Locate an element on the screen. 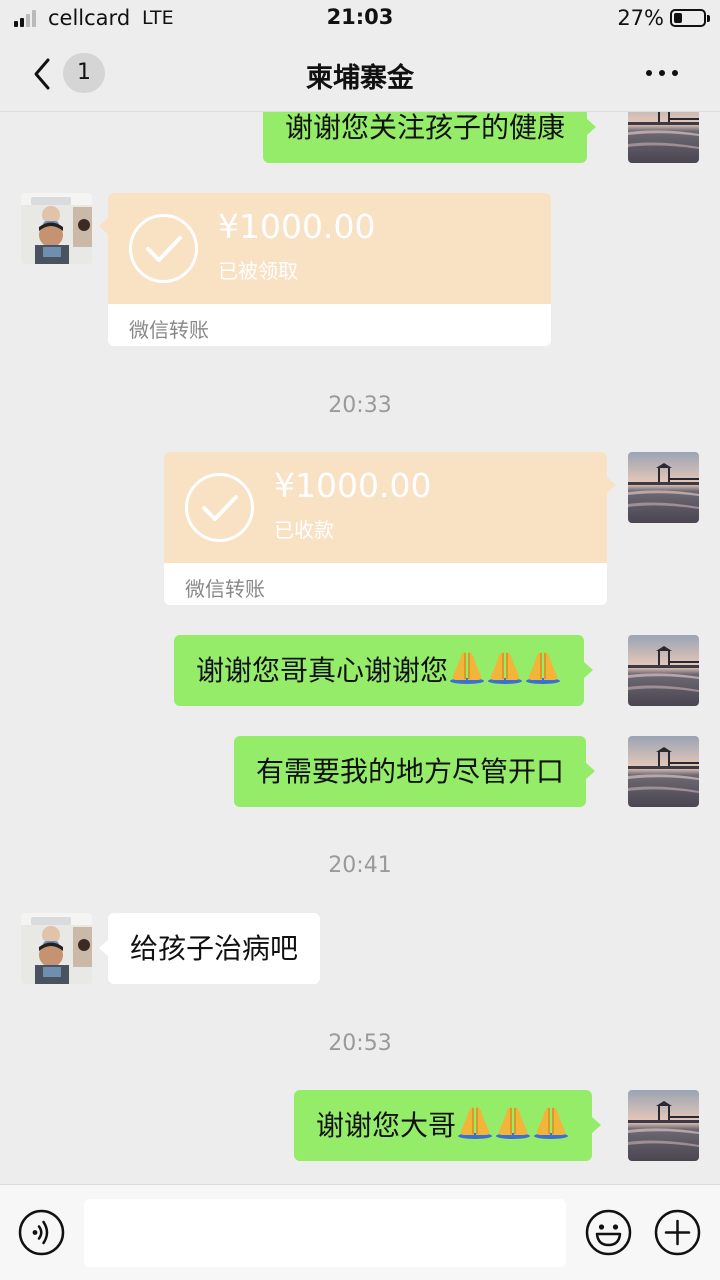 This screenshot has height=1280, width=720. battery-icon is located at coordinates (690, 18).